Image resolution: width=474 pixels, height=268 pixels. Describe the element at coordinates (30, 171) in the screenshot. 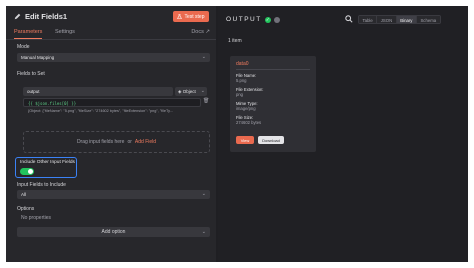

I see `toggle-knob` at that location.